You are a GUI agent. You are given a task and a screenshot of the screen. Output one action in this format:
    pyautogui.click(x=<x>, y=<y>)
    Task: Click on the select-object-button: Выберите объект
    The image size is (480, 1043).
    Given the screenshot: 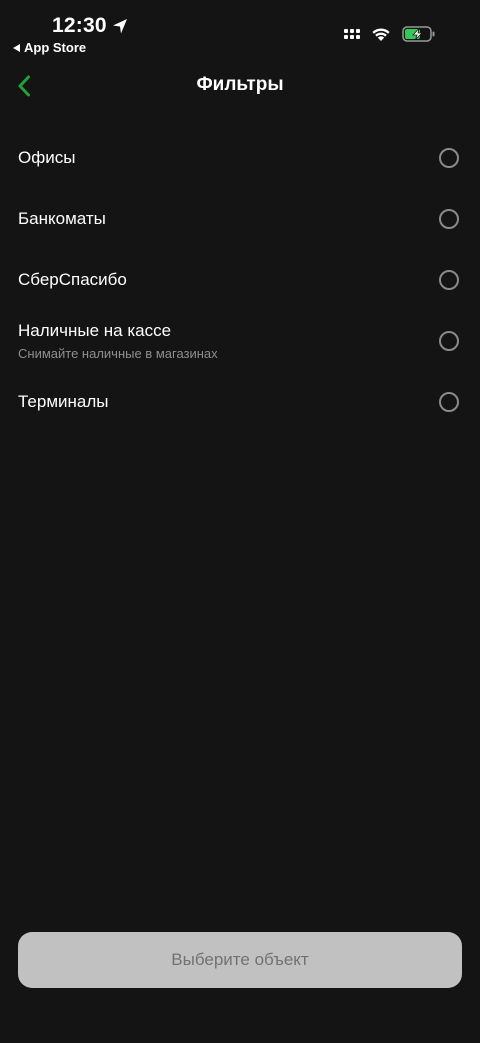 What is the action you would take?
    pyautogui.click(x=240, y=960)
    